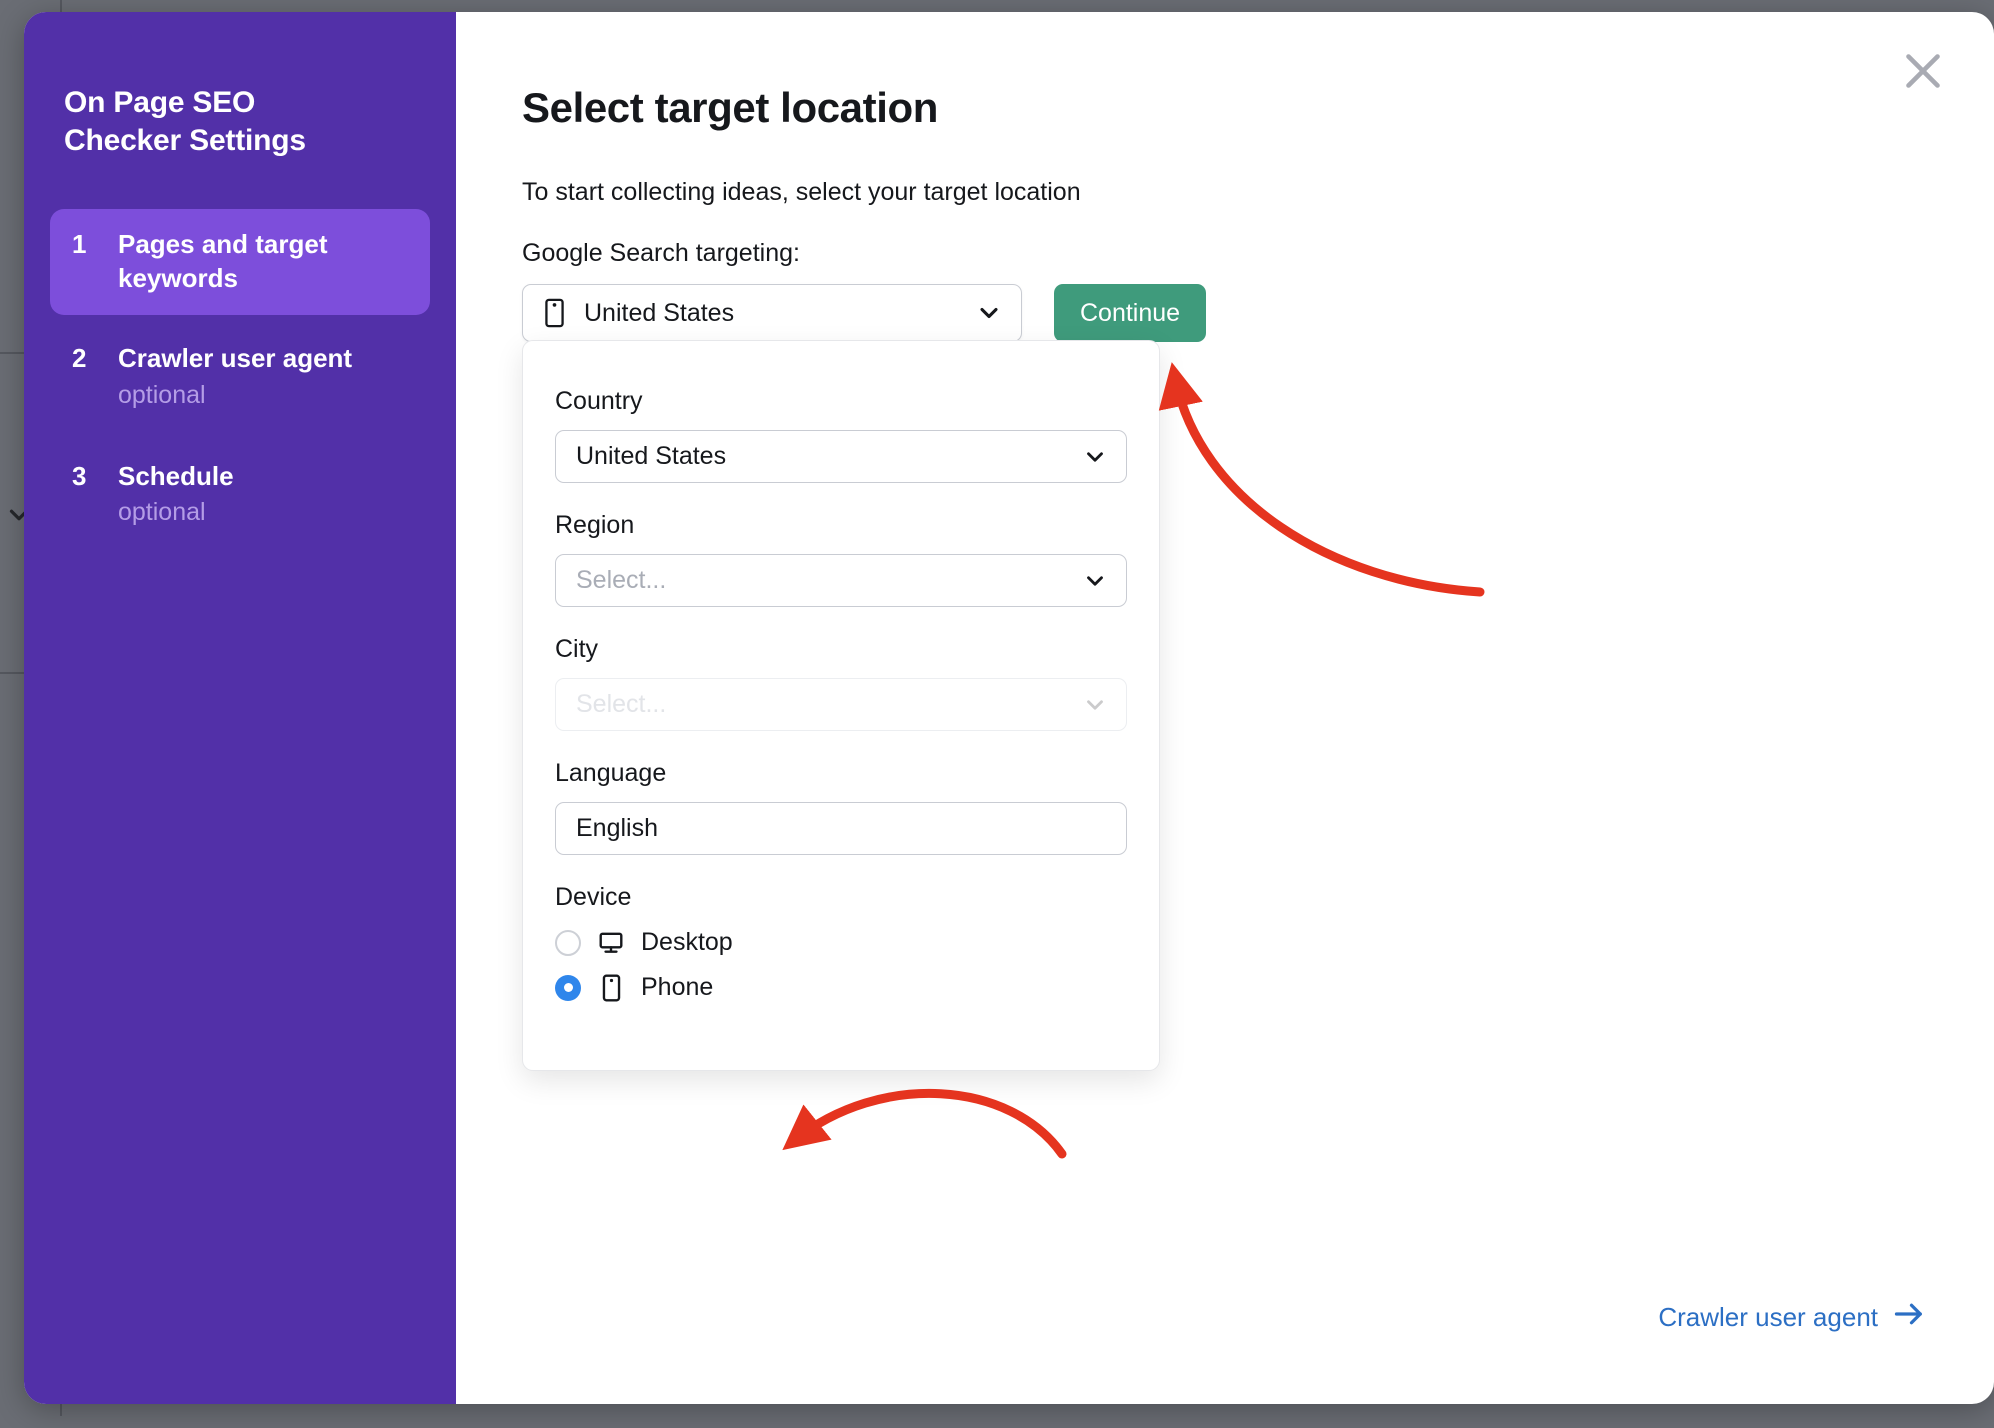 The width and height of the screenshot is (1994, 1428). I want to click on step-label: Crawler user agent, so click(235, 358).